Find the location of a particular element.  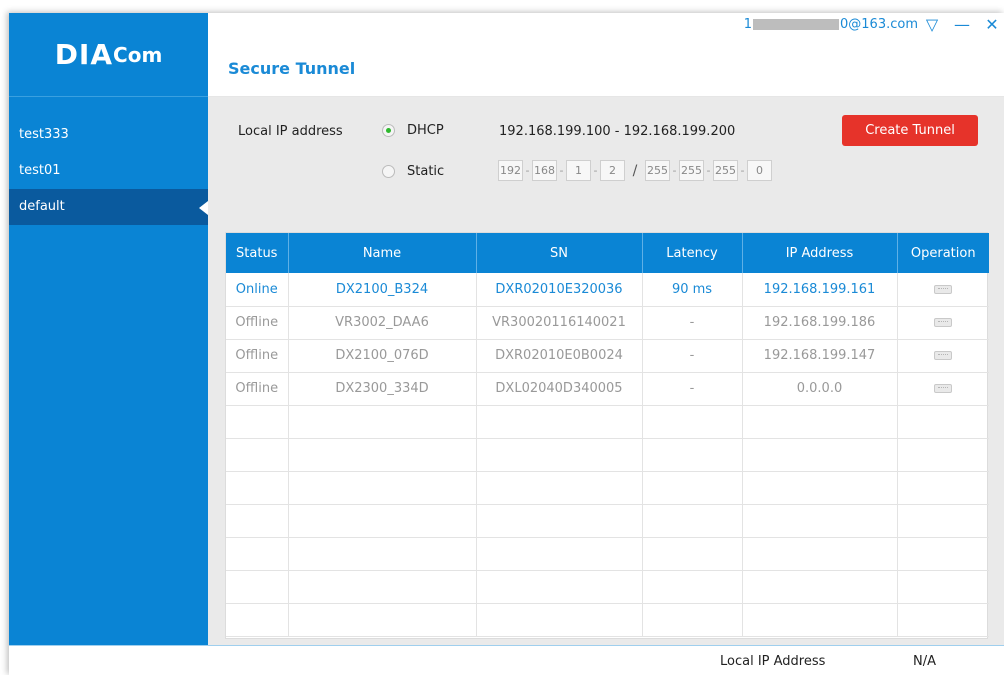

local-ip-label: Local IP address is located at coordinates (290, 131).